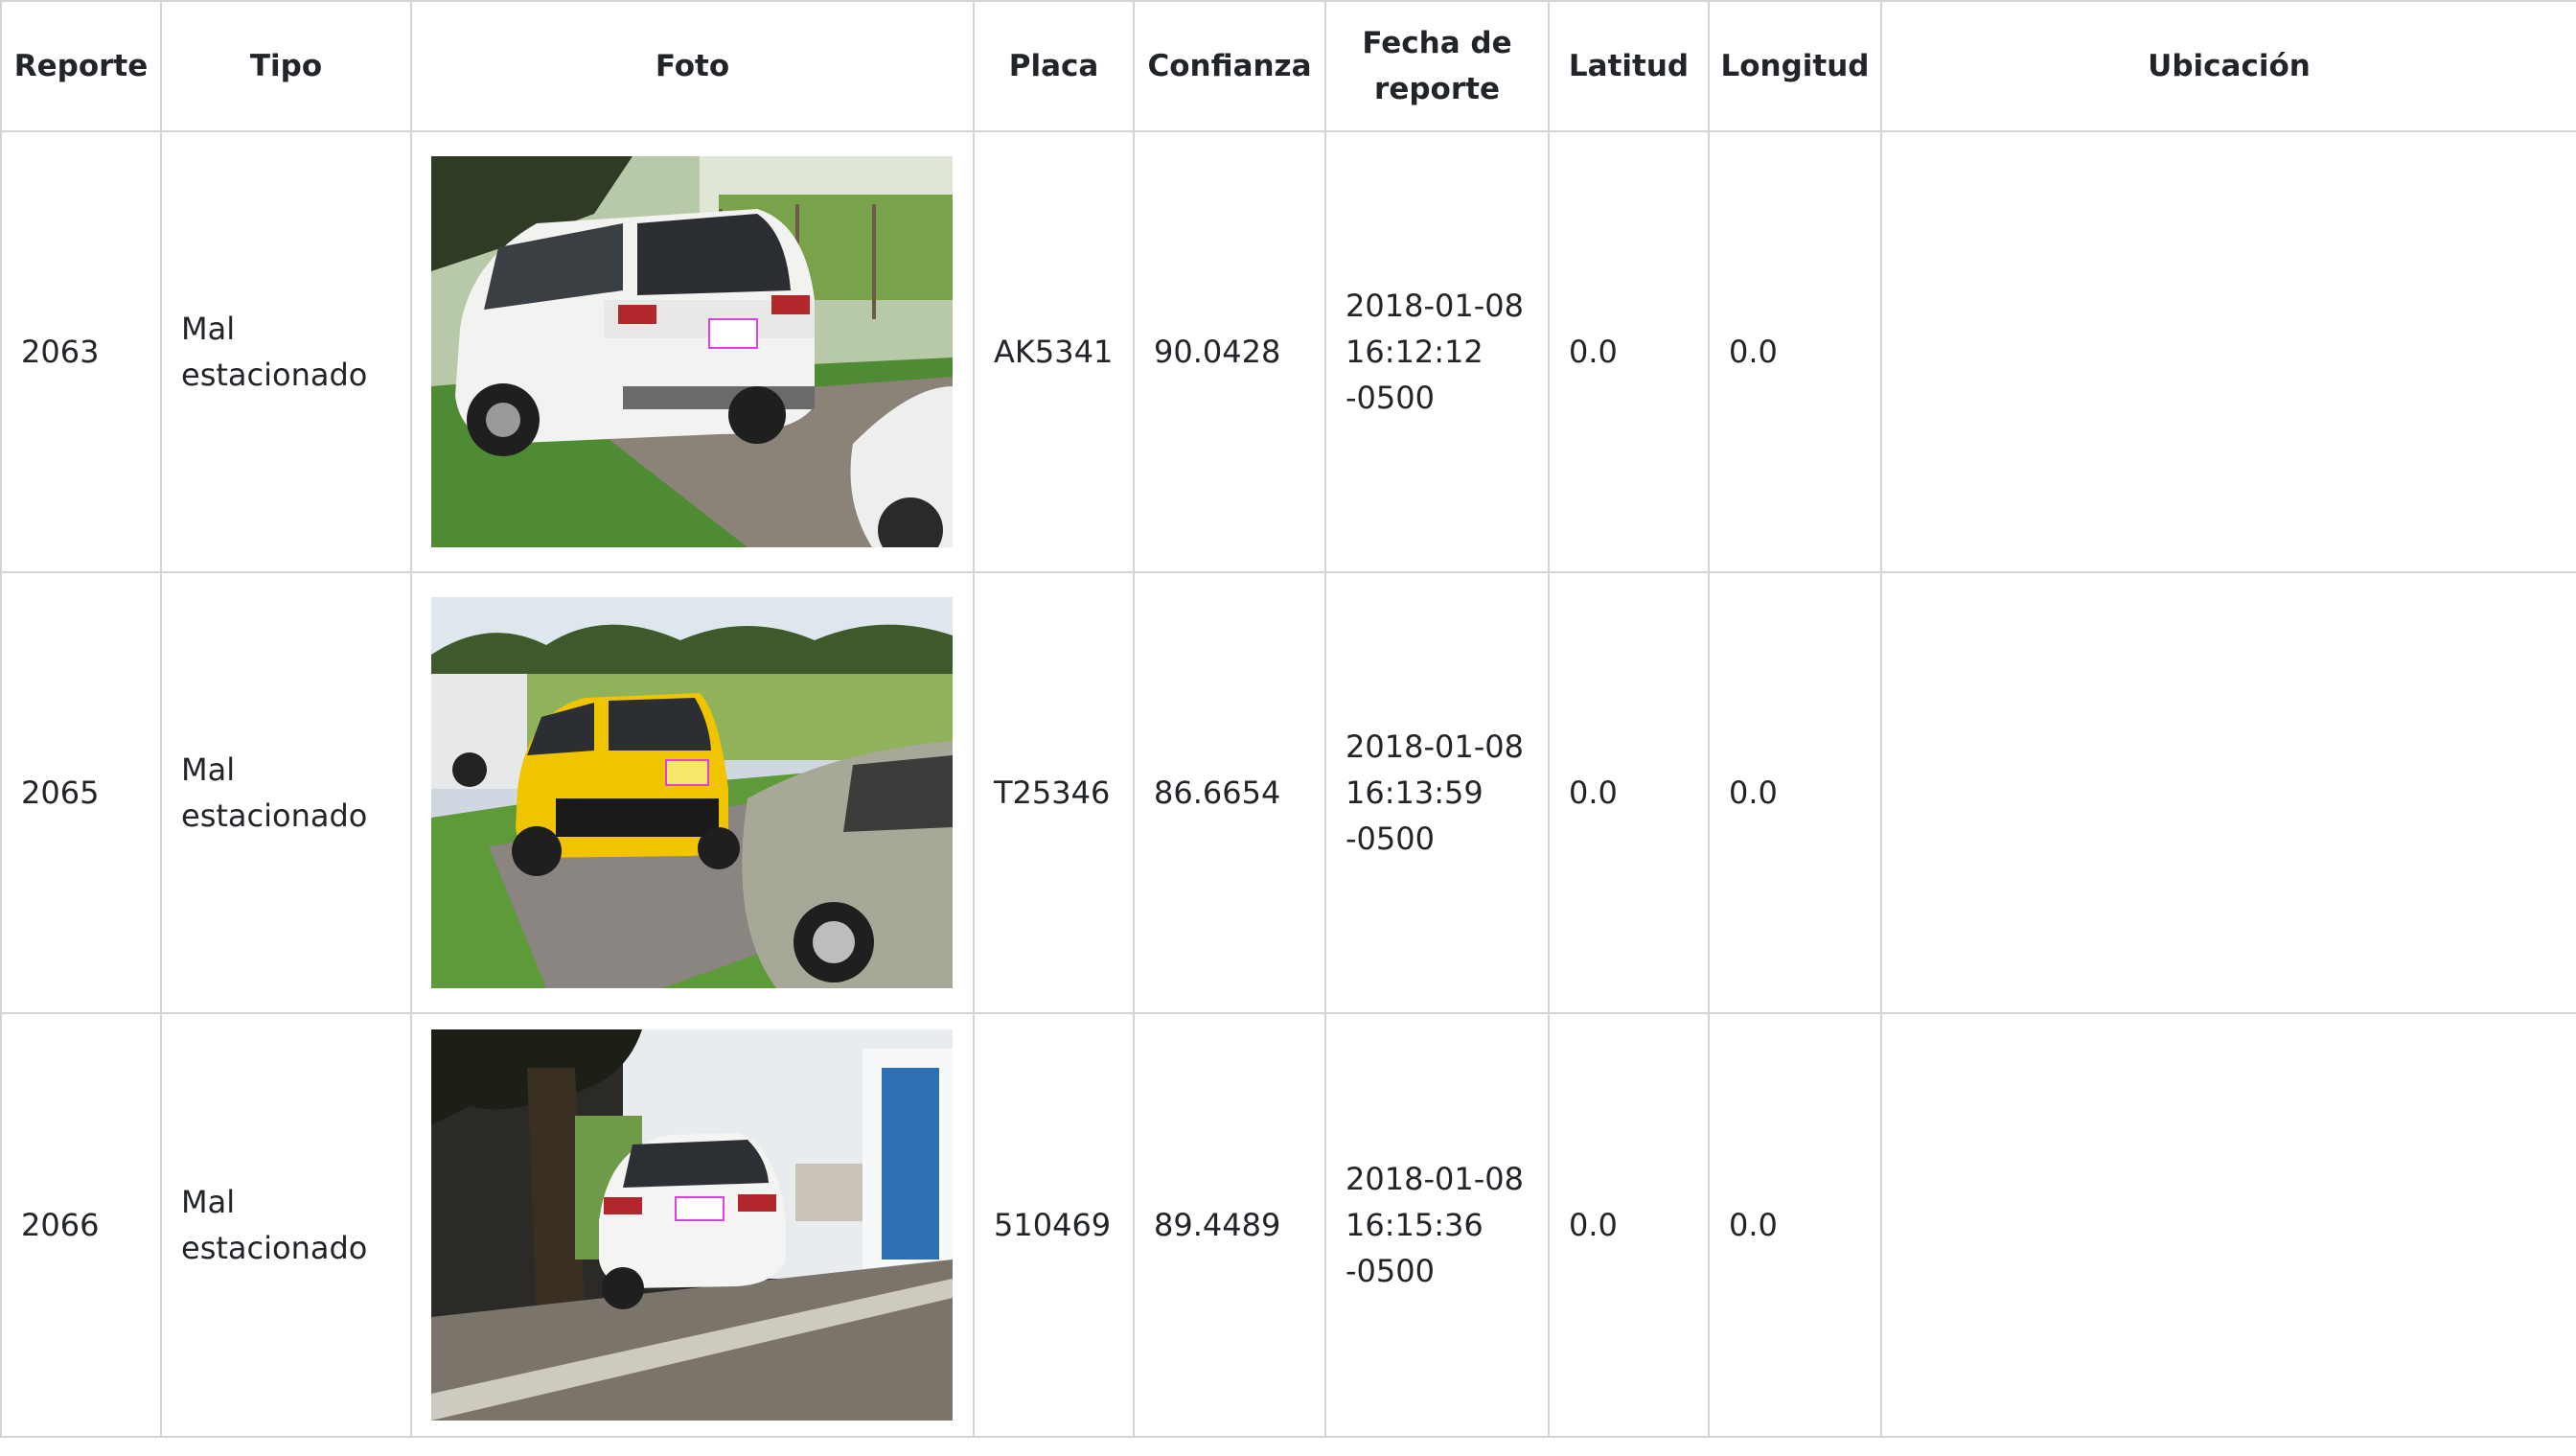  Describe the element at coordinates (2228, 66) in the screenshot. I see `header-ubicacion: Ubicación` at that location.